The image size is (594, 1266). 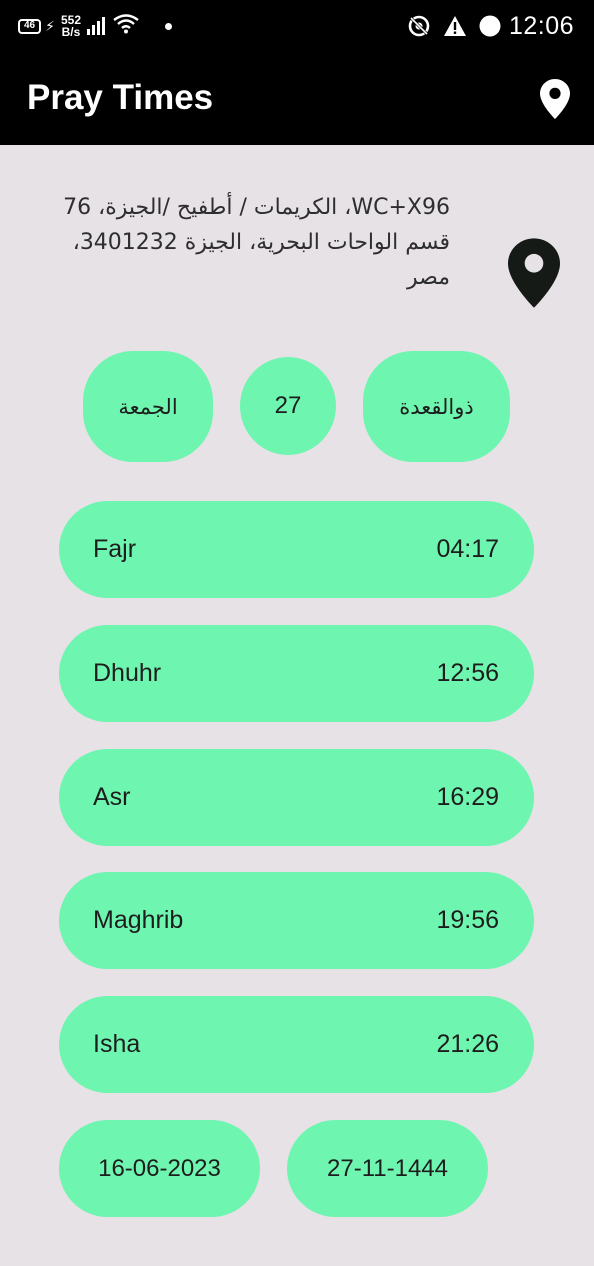 What do you see at coordinates (50, 25) in the screenshot?
I see `charging-bolt-icon: ⚡` at bounding box center [50, 25].